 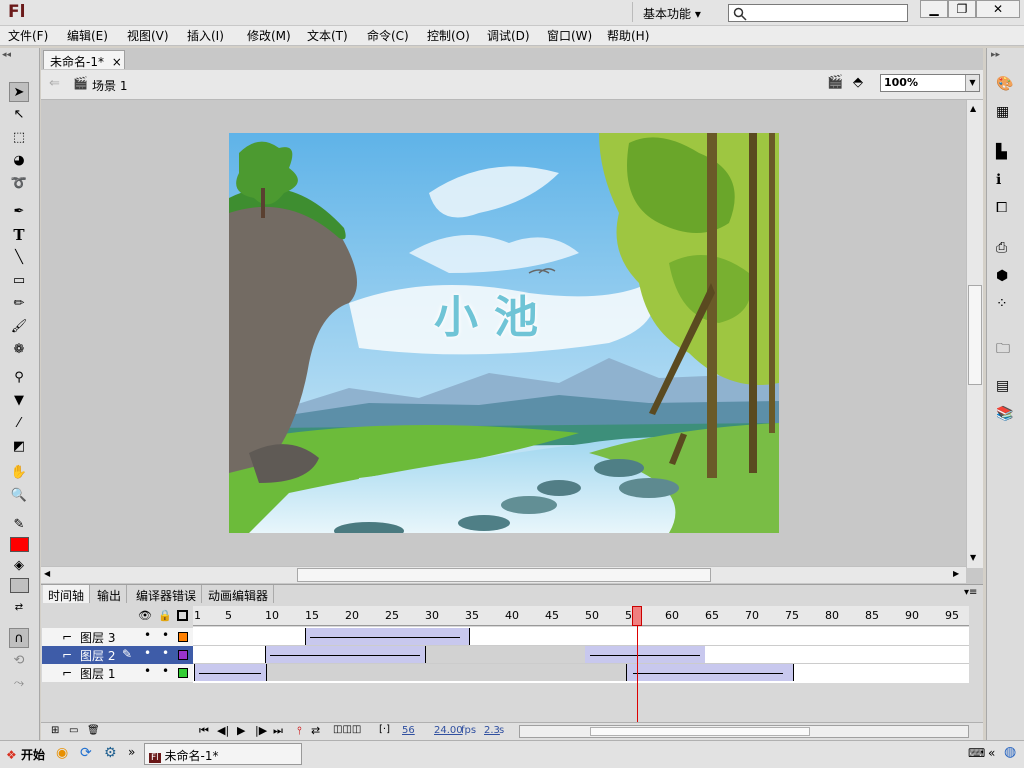 What do you see at coordinates (26, 754) in the screenshot?
I see `start-button: ❖ 开始` at bounding box center [26, 754].